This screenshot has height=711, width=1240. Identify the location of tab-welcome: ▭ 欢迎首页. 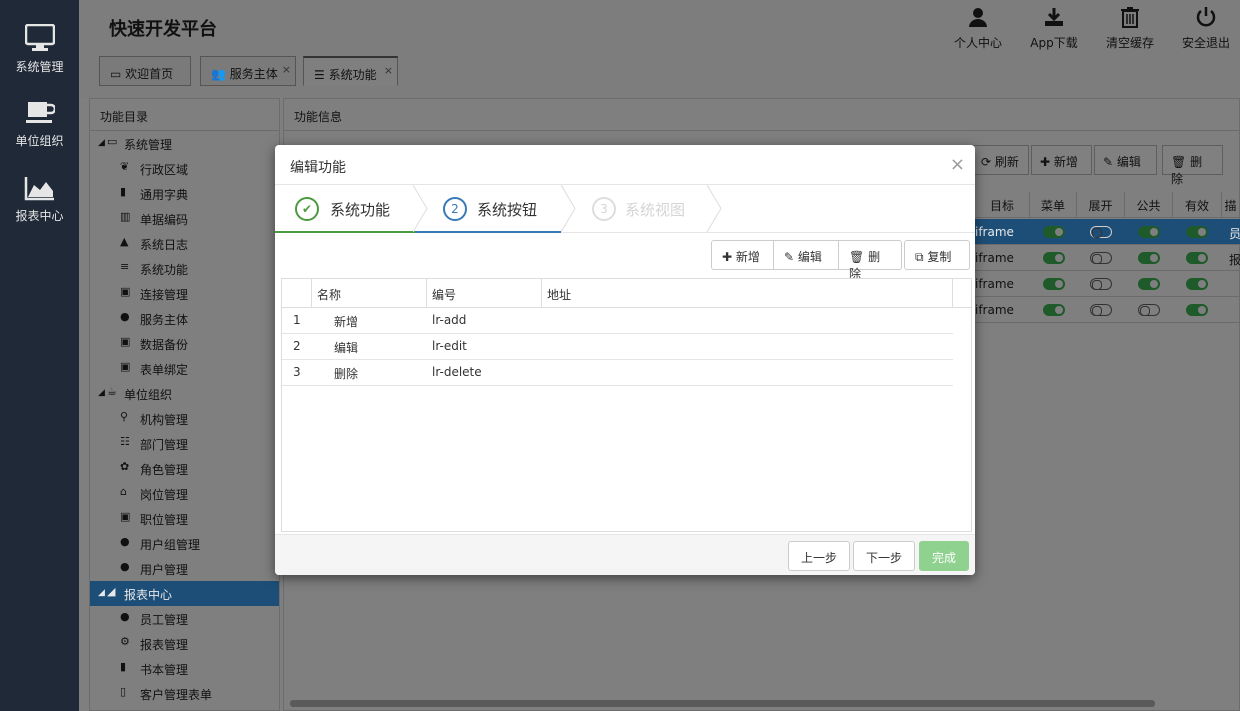
(145, 71).